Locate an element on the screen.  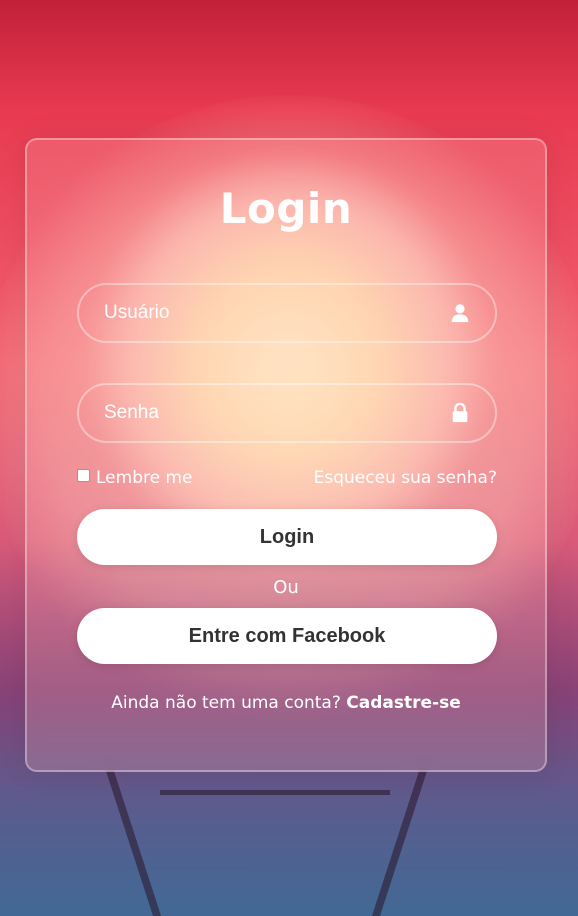
username-input is located at coordinates (287, 313).